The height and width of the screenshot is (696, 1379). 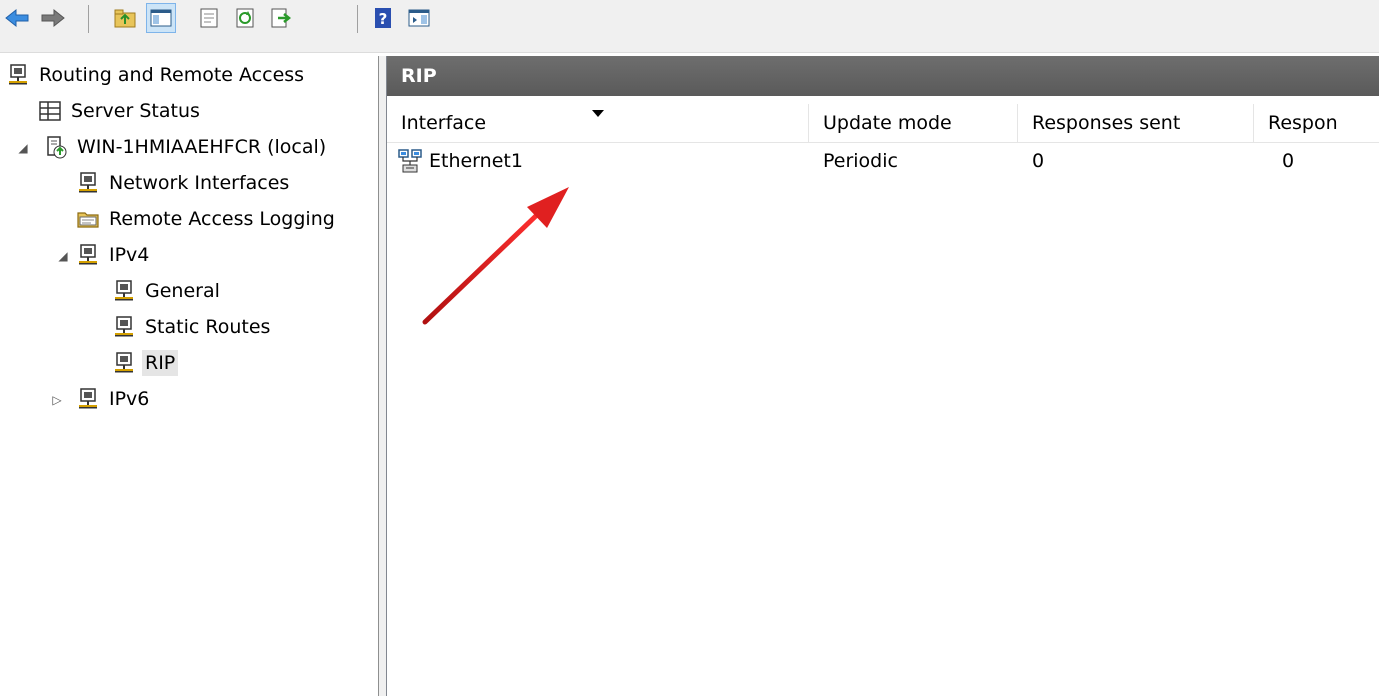 I want to click on column-label: Interface, so click(x=444, y=123).